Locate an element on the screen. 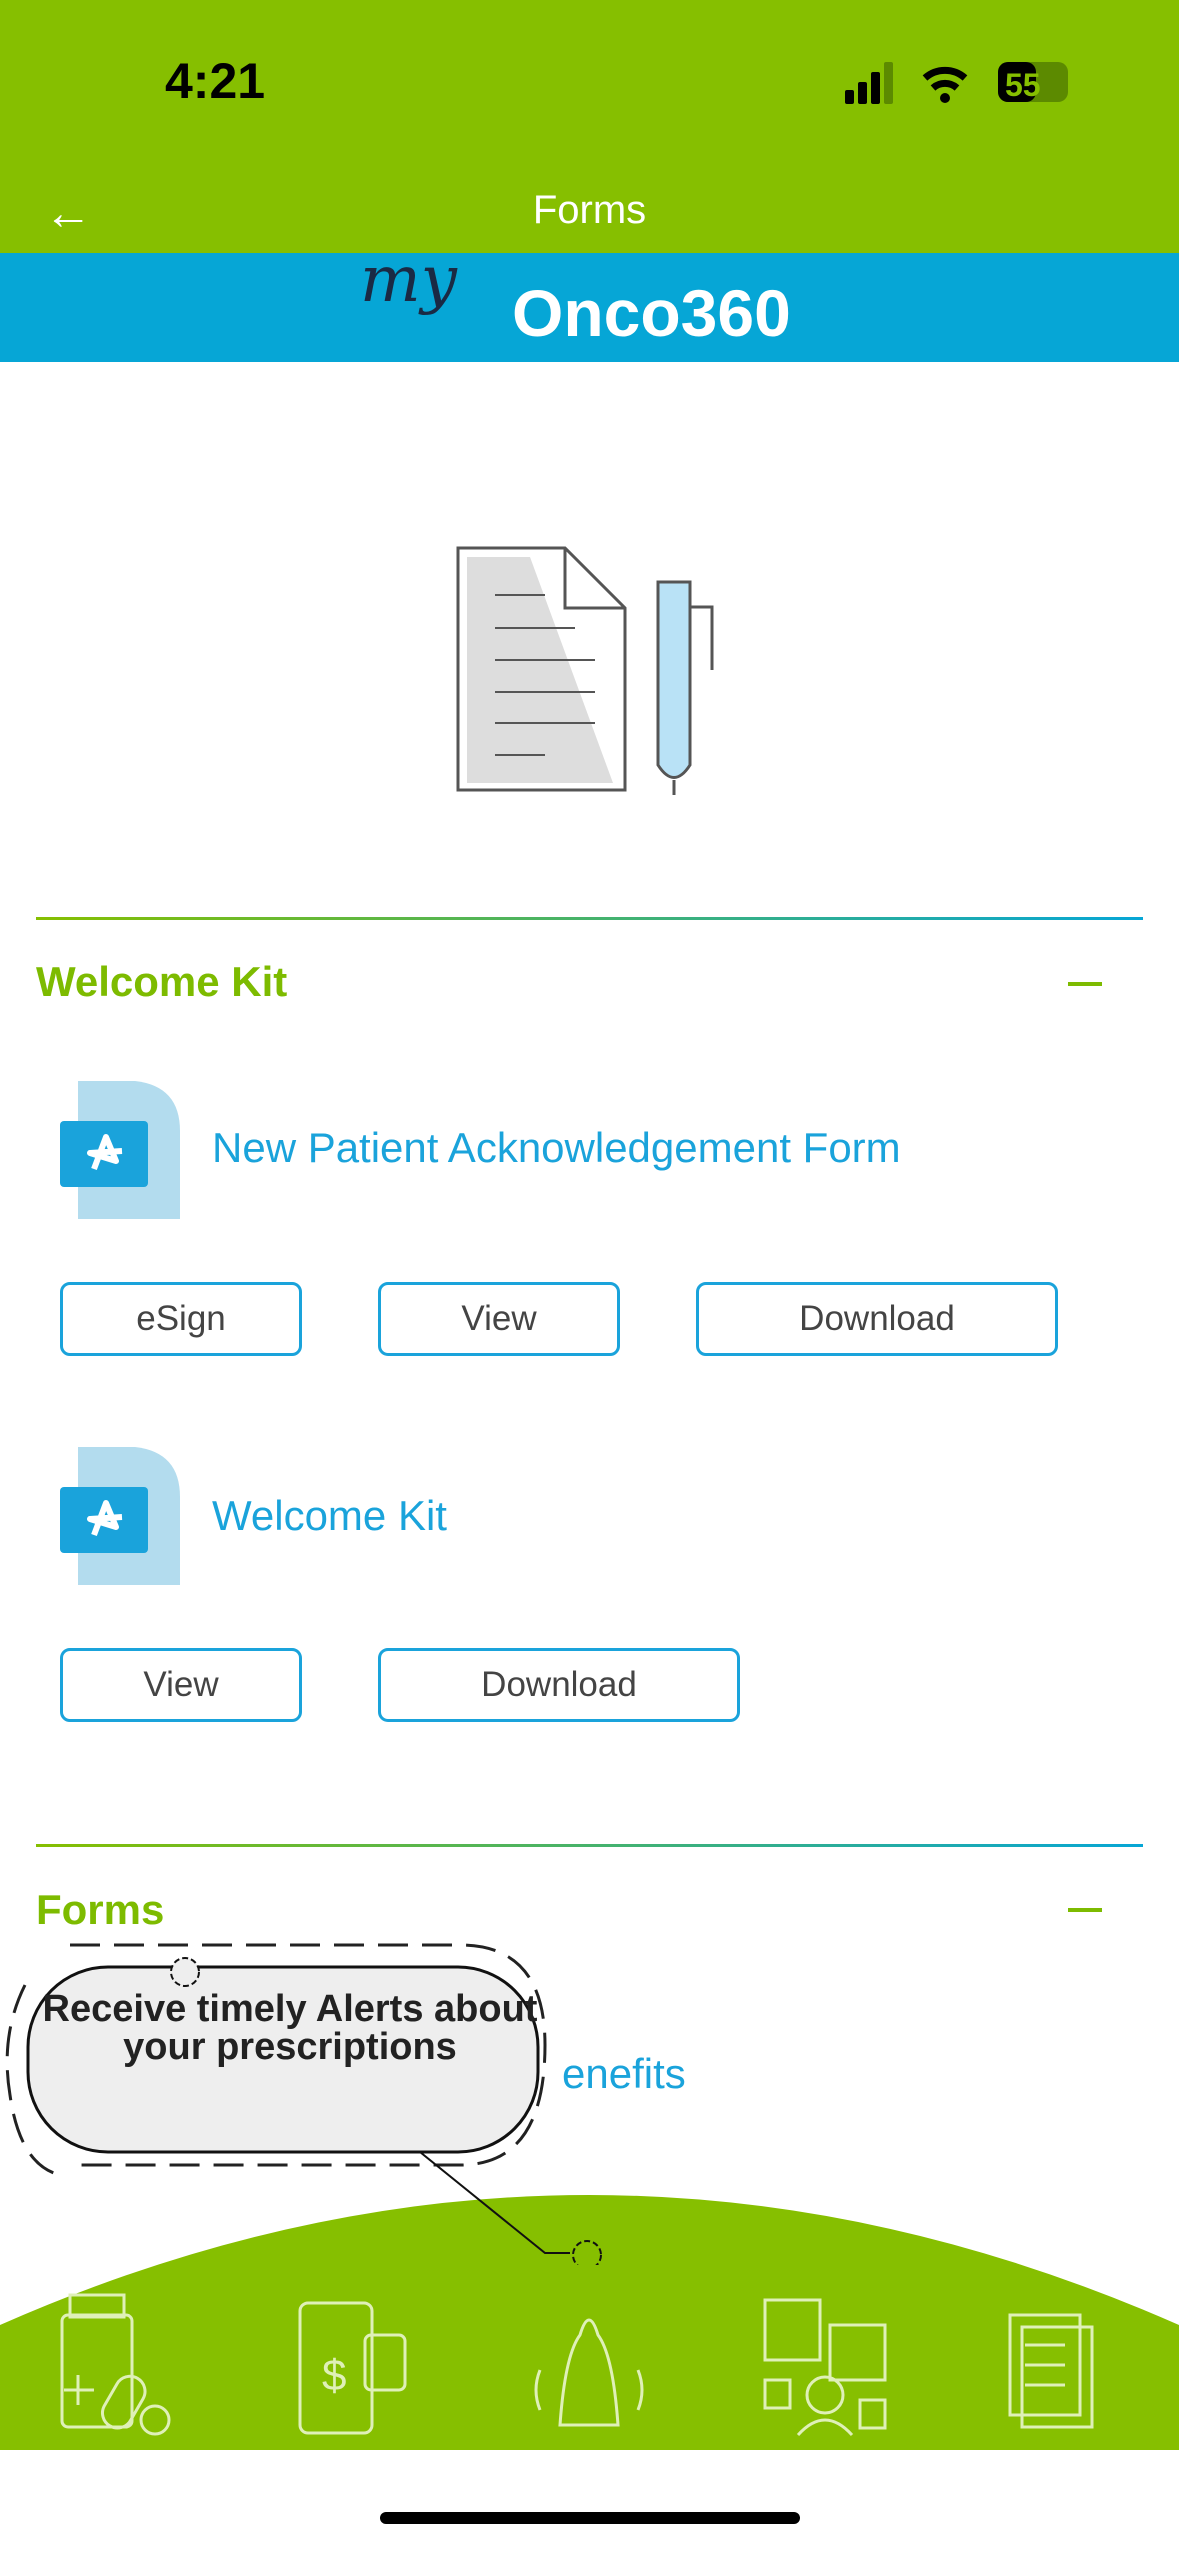 The height and width of the screenshot is (2556, 1179). collapse-forms-button is located at coordinates (1085, 1910).